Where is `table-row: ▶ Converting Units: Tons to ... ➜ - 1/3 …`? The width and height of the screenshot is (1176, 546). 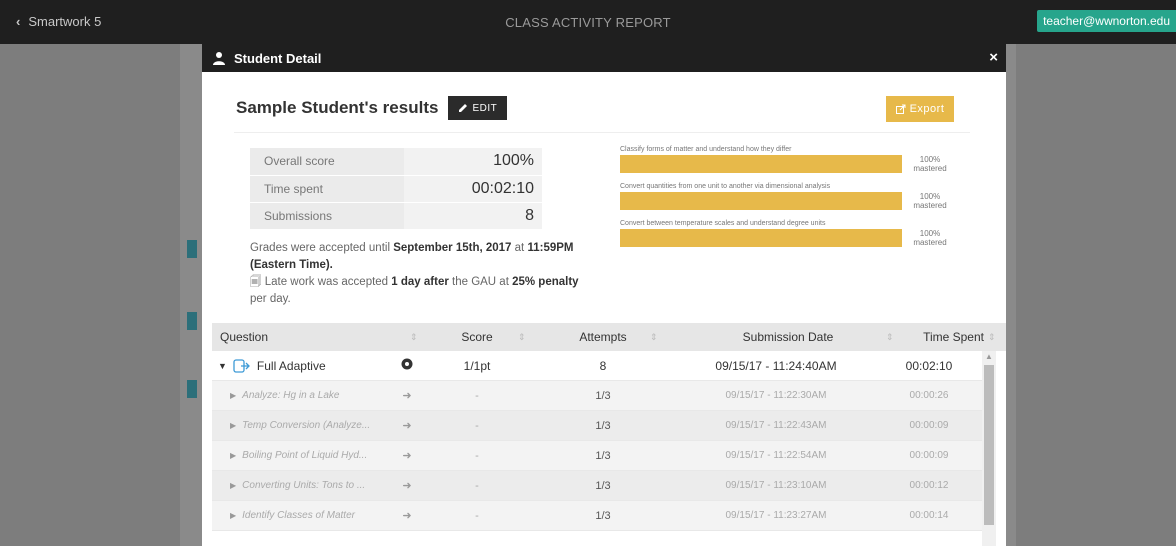 table-row: ▶ Converting Units: Tons to ... ➜ - 1/3 … is located at coordinates (597, 486).